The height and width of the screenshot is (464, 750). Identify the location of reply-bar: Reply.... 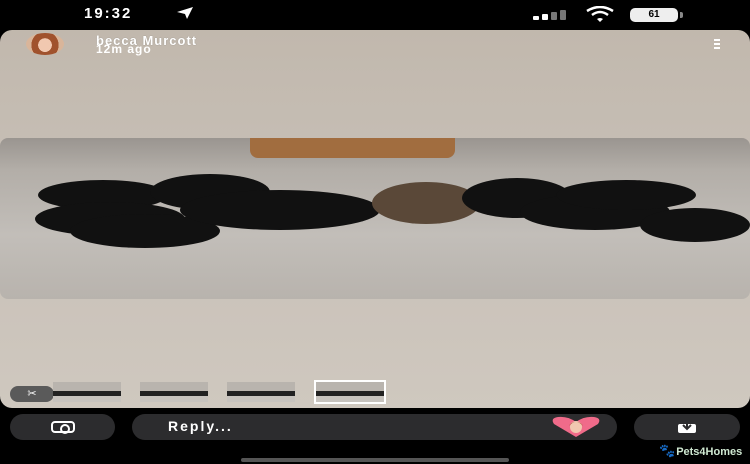
(375, 428).